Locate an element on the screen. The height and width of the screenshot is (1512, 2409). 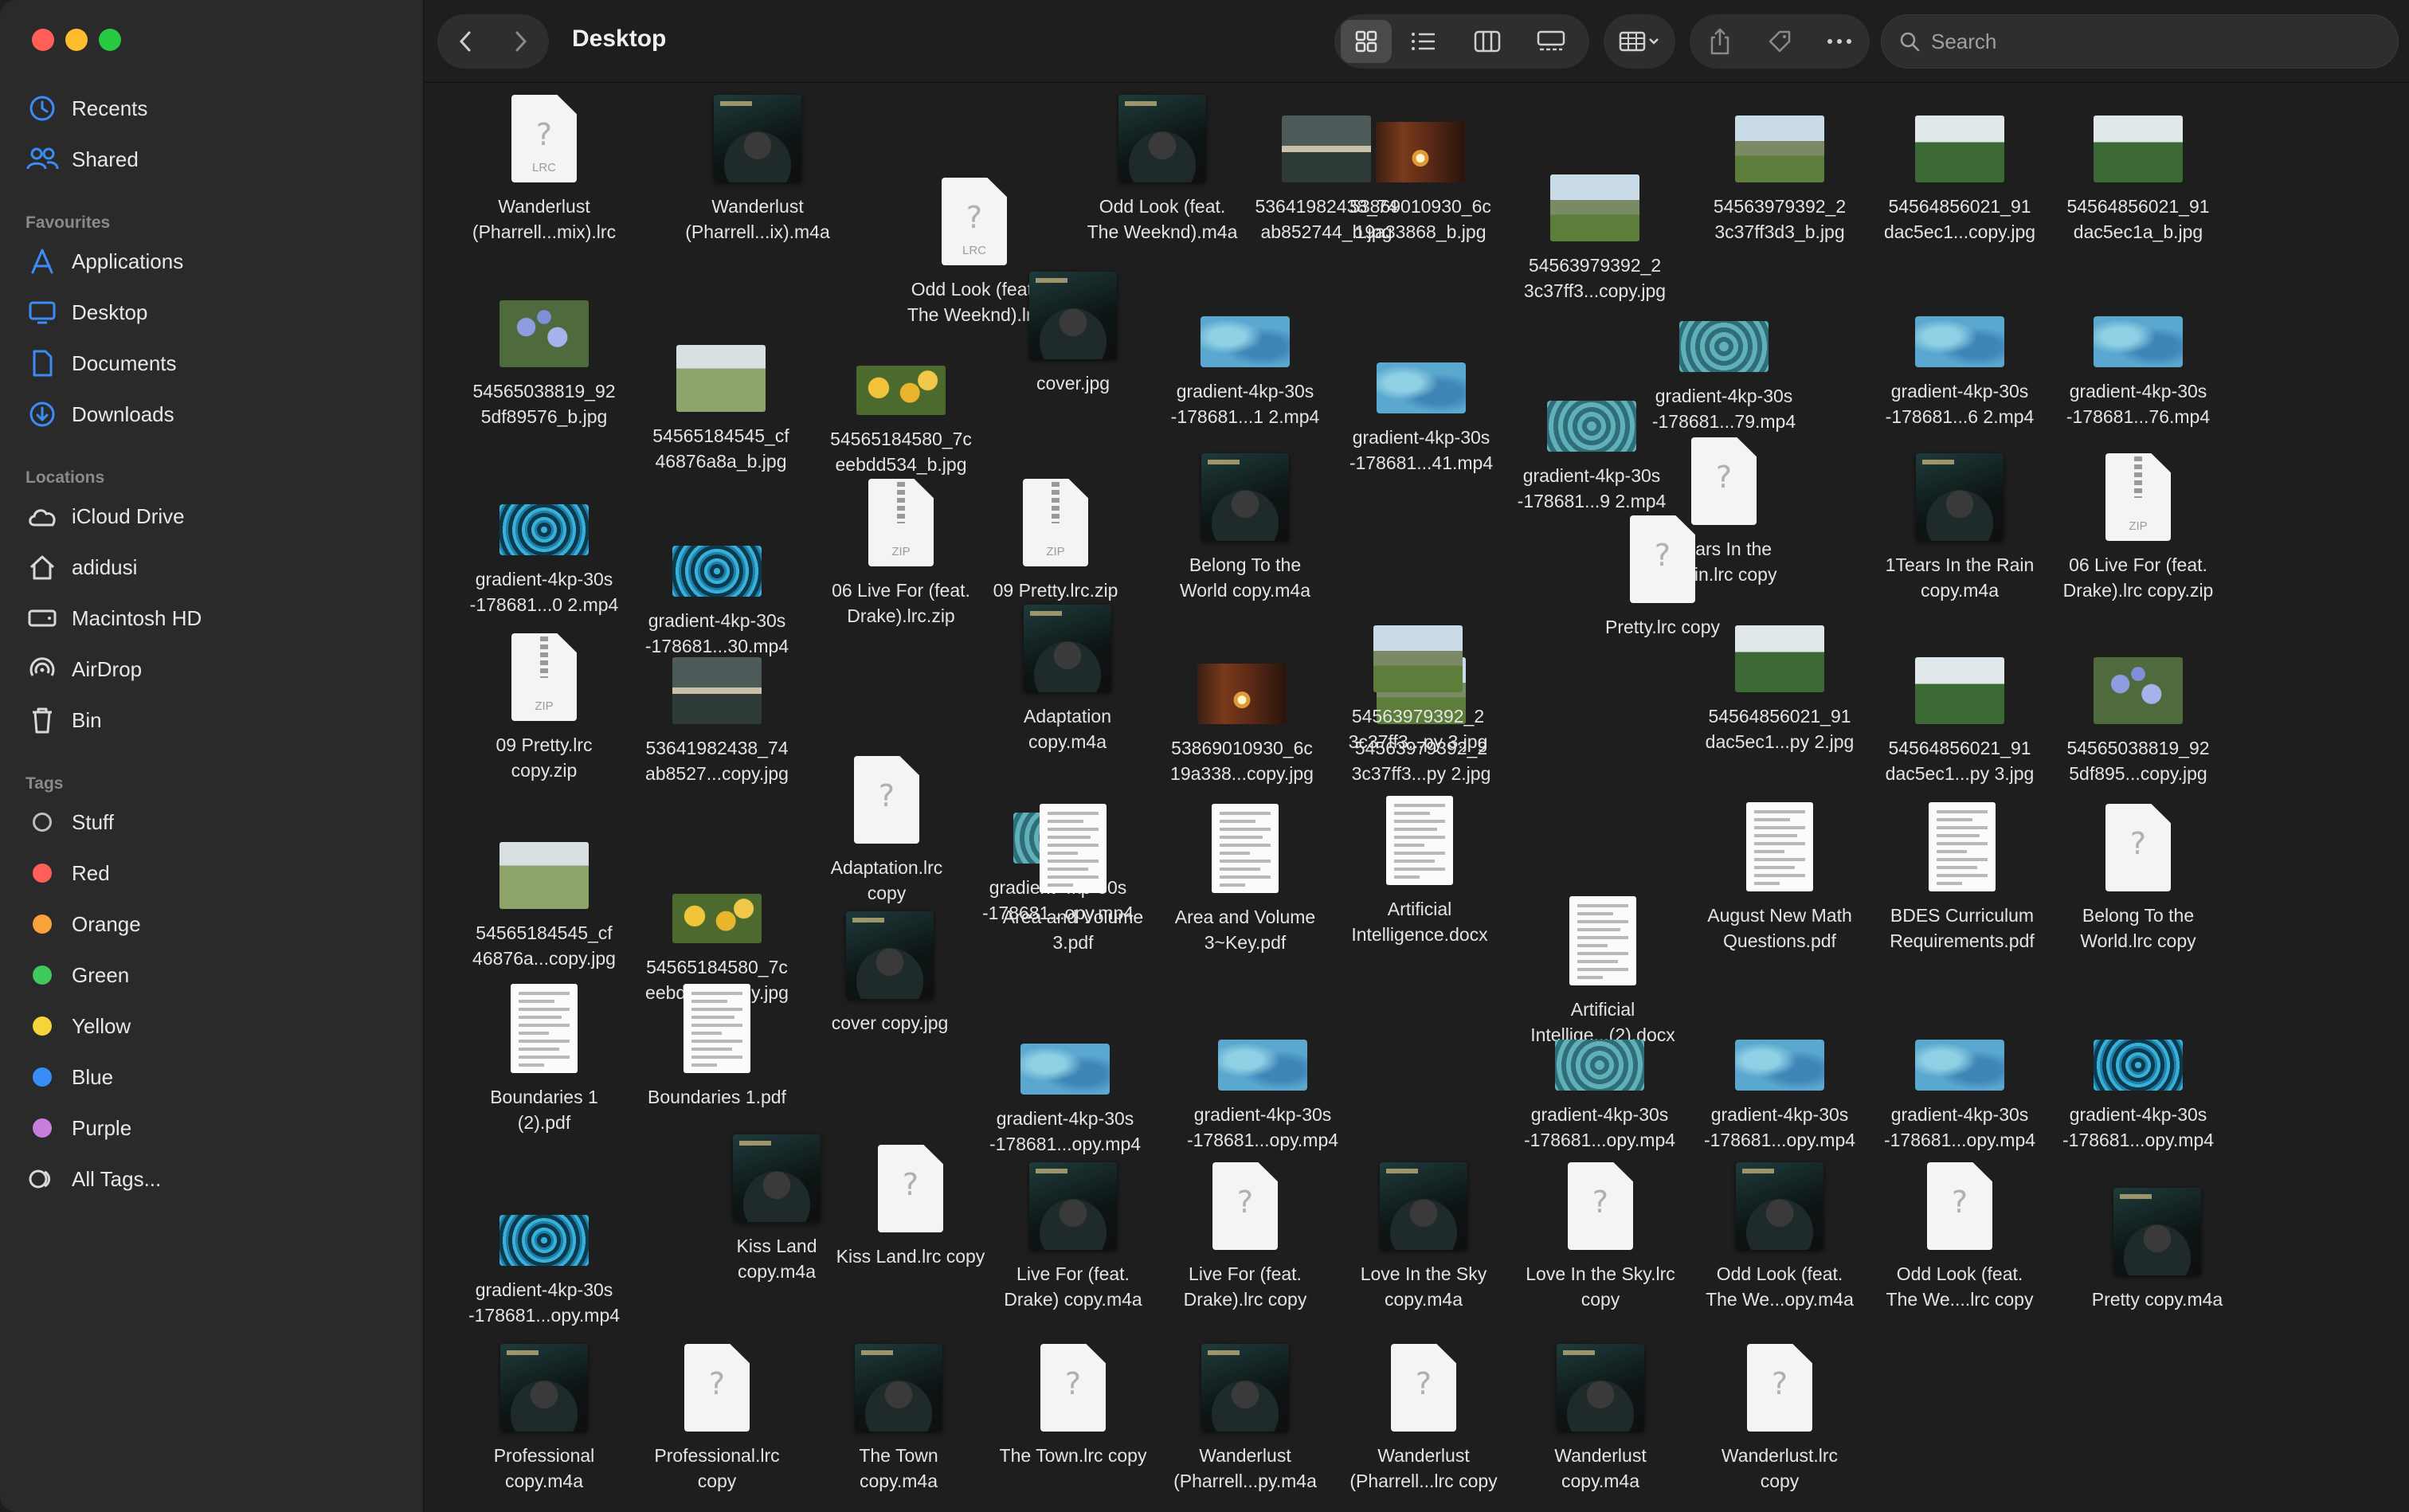
more-actions-button is located at coordinates (1839, 42).